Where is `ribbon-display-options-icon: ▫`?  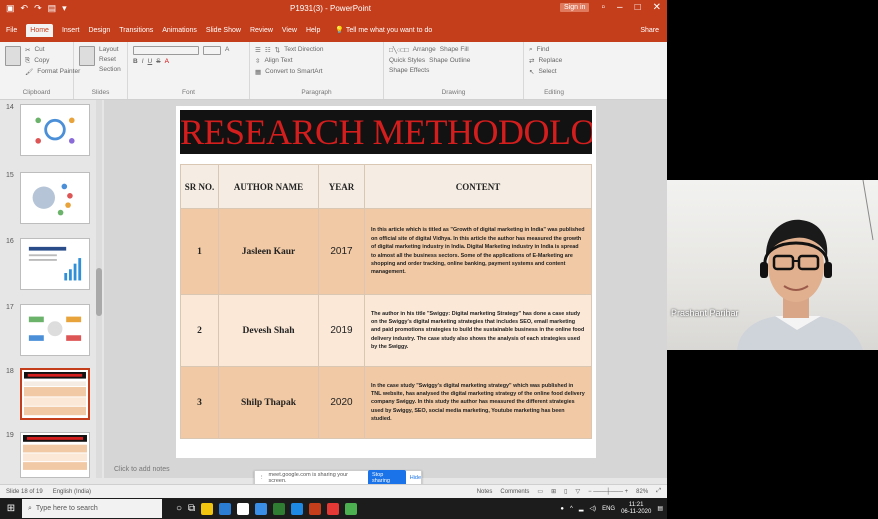 ribbon-display-options-icon: ▫ is located at coordinates (603, 7).